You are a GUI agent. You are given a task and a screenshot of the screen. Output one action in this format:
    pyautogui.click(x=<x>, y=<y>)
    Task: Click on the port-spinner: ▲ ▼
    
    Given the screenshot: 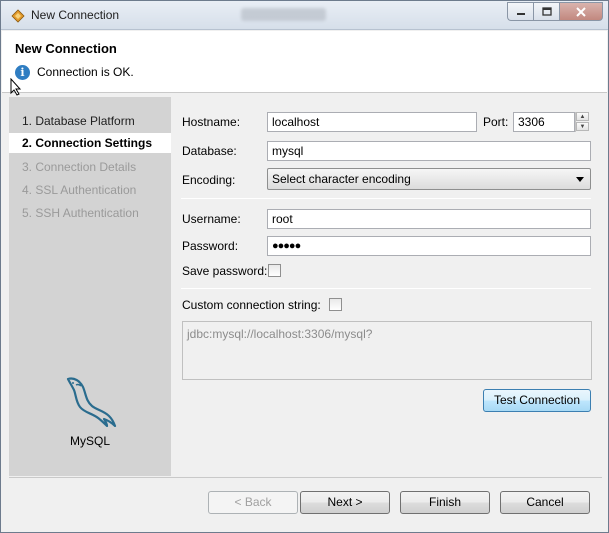 What is the action you would take?
    pyautogui.click(x=582, y=122)
    